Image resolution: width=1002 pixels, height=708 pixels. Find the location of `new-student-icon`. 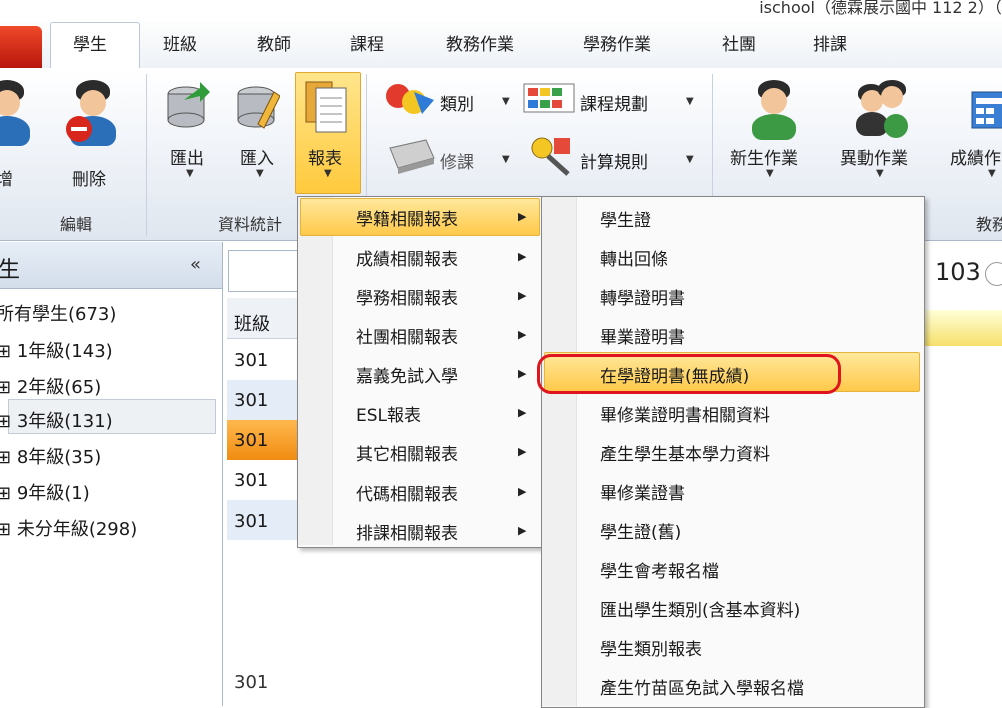

new-student-icon is located at coordinates (774, 112).